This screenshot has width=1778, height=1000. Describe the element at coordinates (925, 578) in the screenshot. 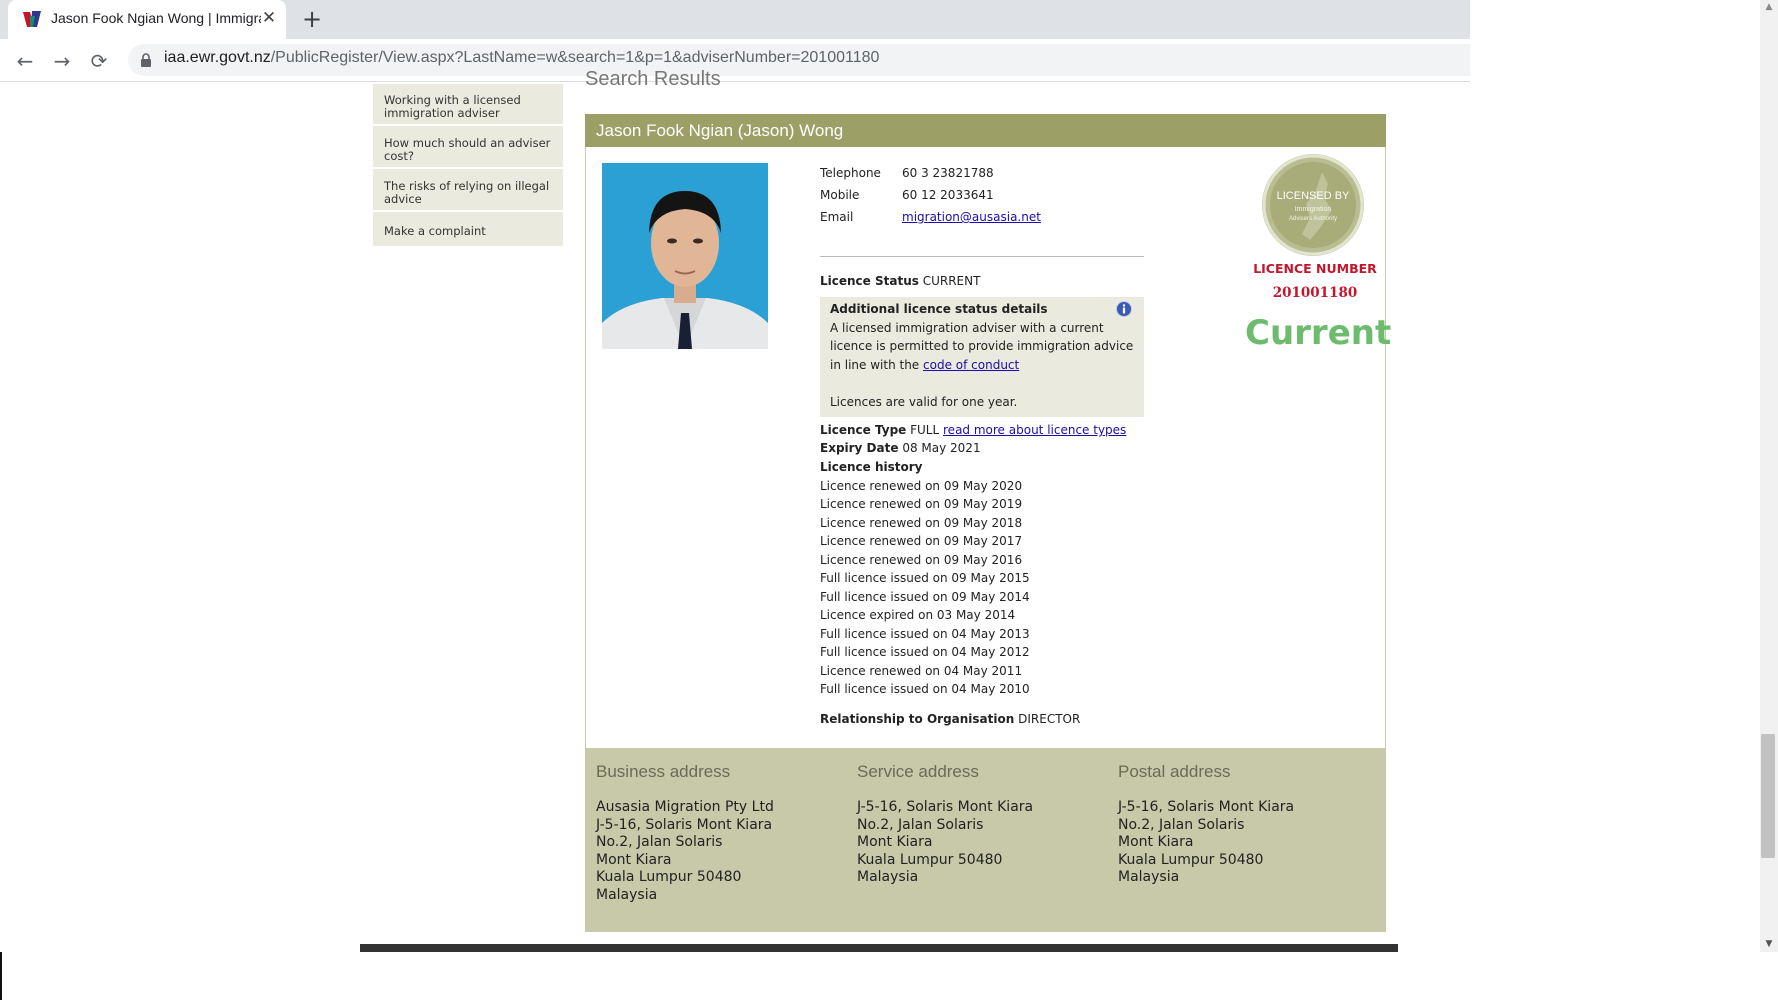

I see `history-item: Full licence issued on 09 May 2015` at that location.